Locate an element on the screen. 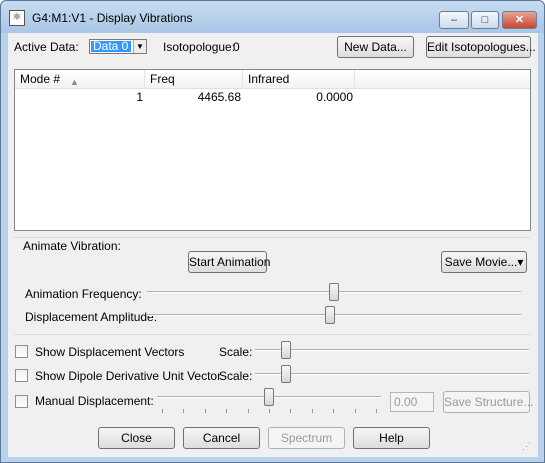  column-header-mode-label: Mode # is located at coordinates (40, 79).